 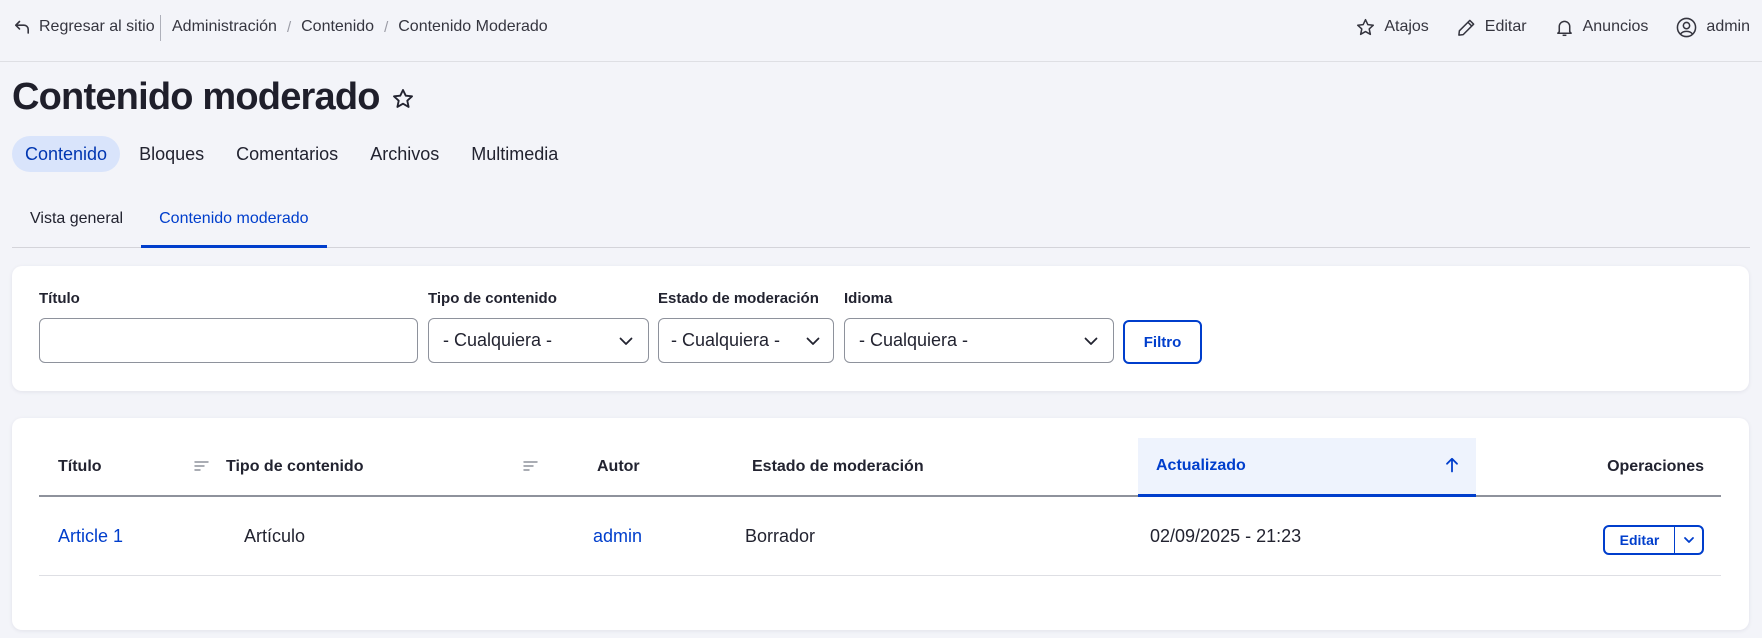 I want to click on column-type-label: Tipo de contenido, so click(x=295, y=466).